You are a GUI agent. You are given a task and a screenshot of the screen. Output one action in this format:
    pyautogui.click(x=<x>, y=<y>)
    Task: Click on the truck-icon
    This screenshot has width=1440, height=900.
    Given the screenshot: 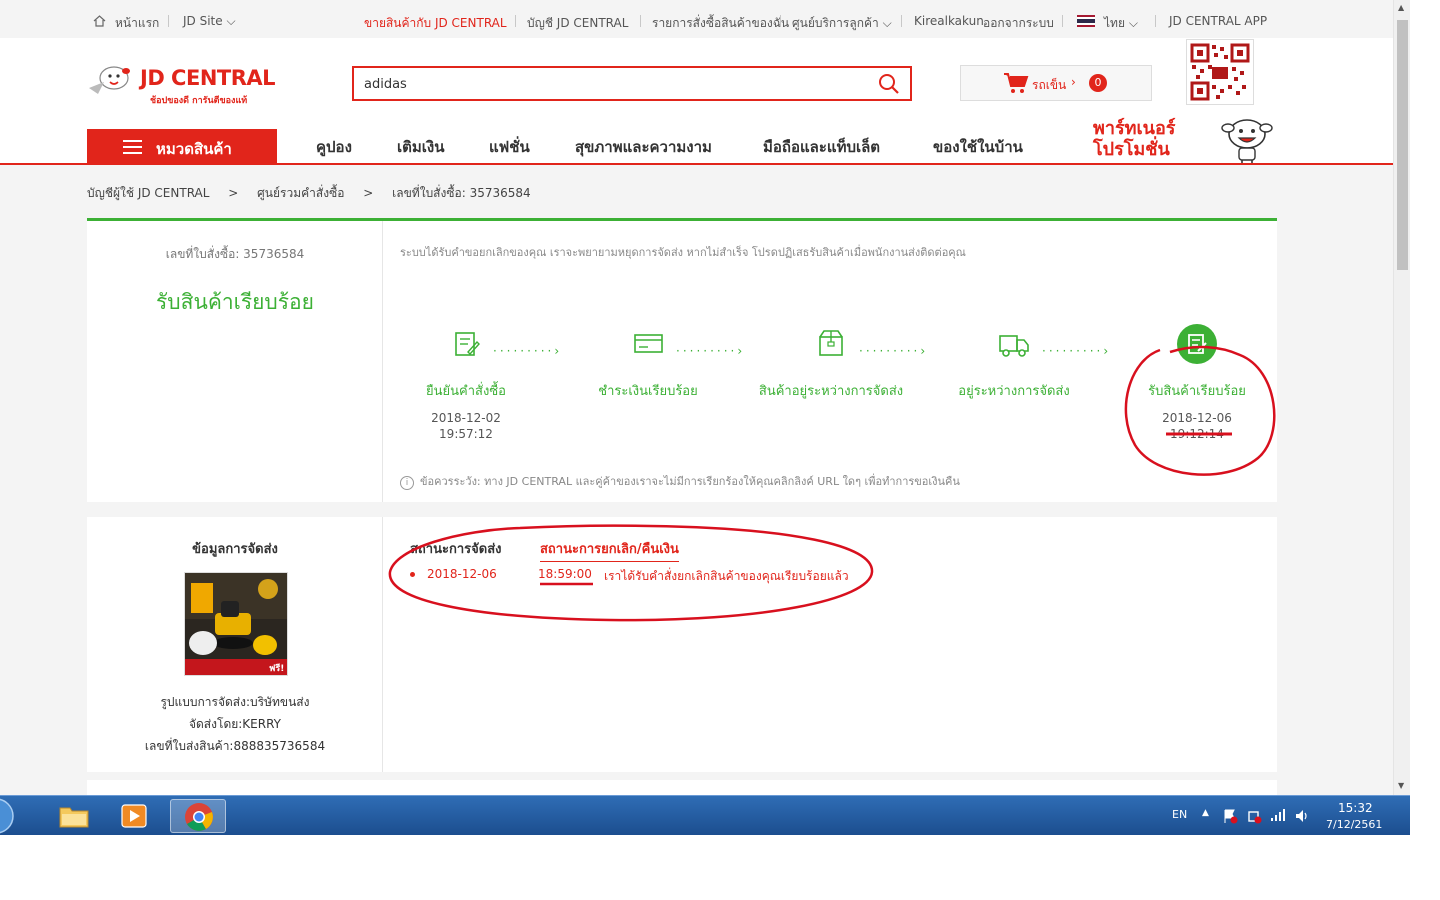 What is the action you would take?
    pyautogui.click(x=1014, y=344)
    